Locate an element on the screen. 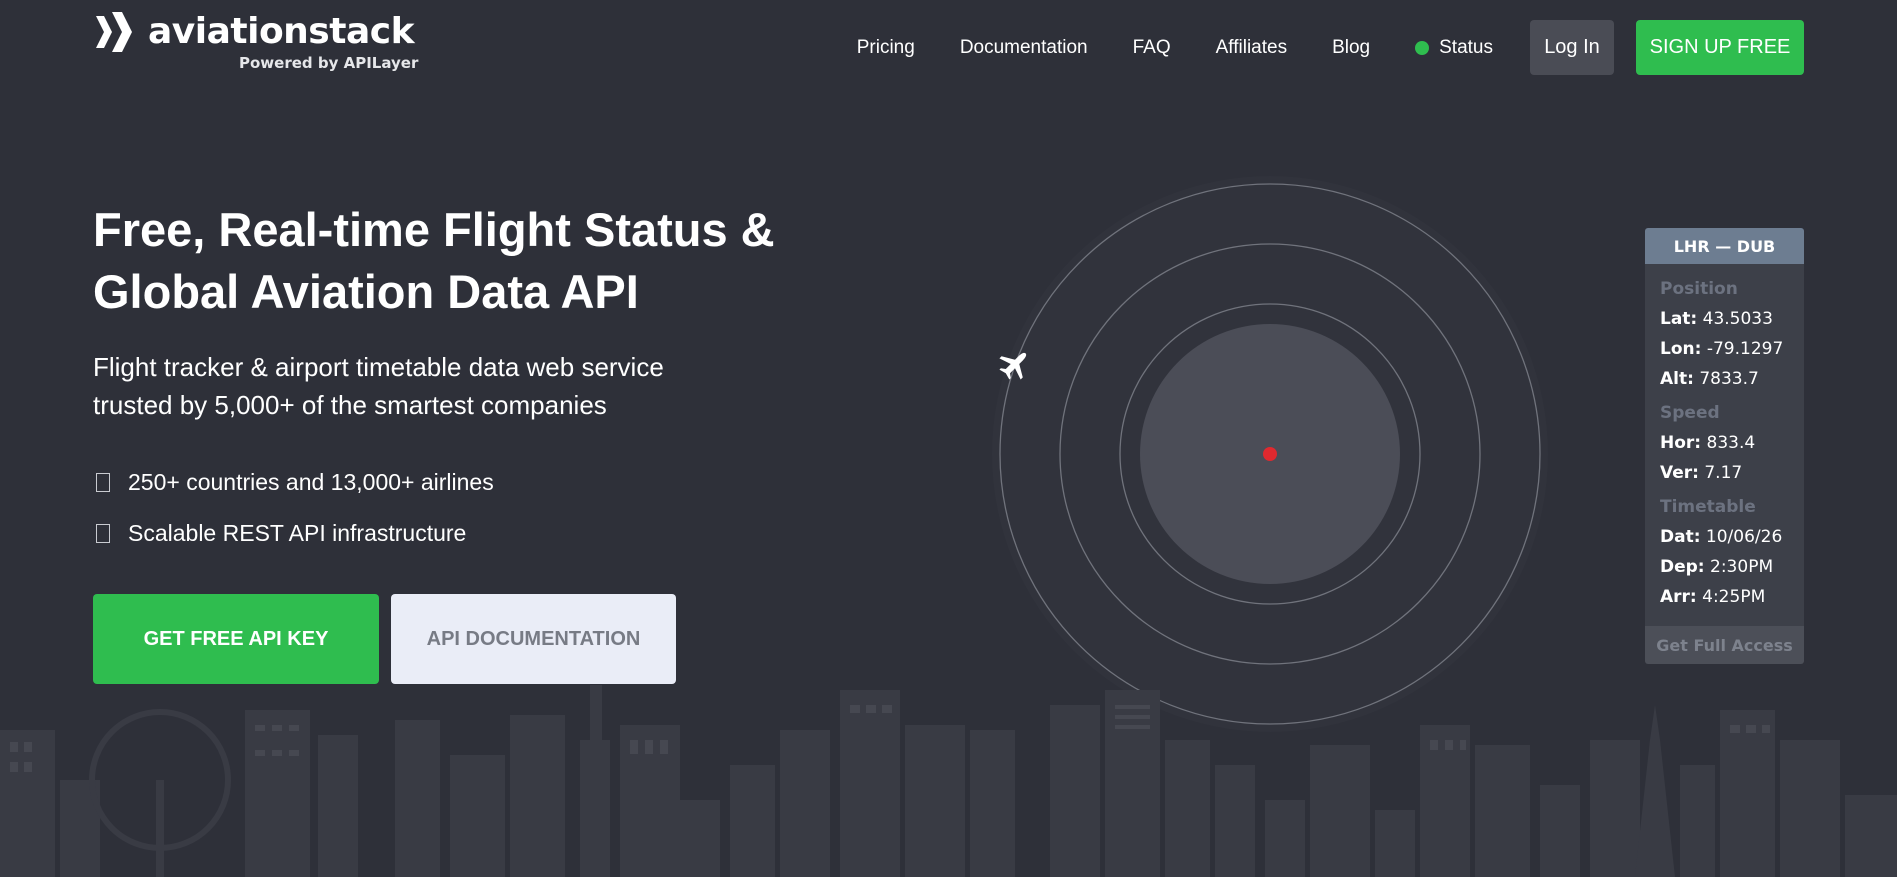 The width and height of the screenshot is (1897, 877). arrival-row: Arr: 4:25PM is located at coordinates (1713, 597).